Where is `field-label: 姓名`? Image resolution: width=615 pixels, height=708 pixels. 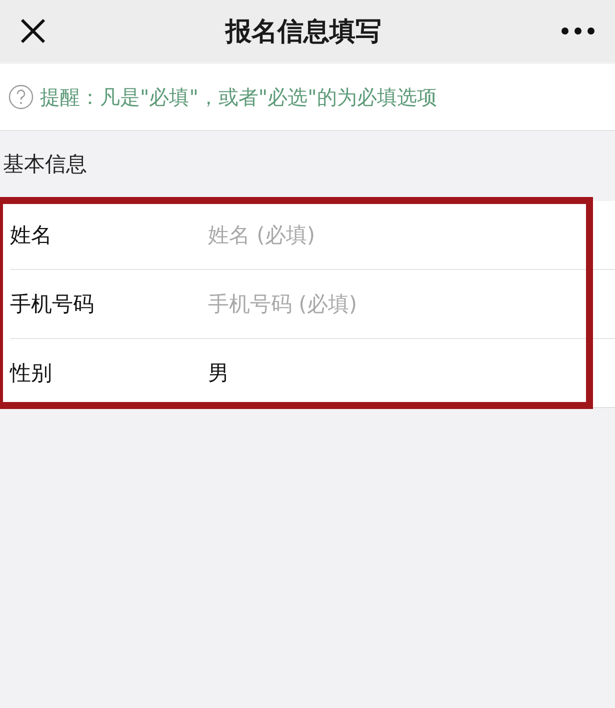
field-label: 姓名 is located at coordinates (31, 235).